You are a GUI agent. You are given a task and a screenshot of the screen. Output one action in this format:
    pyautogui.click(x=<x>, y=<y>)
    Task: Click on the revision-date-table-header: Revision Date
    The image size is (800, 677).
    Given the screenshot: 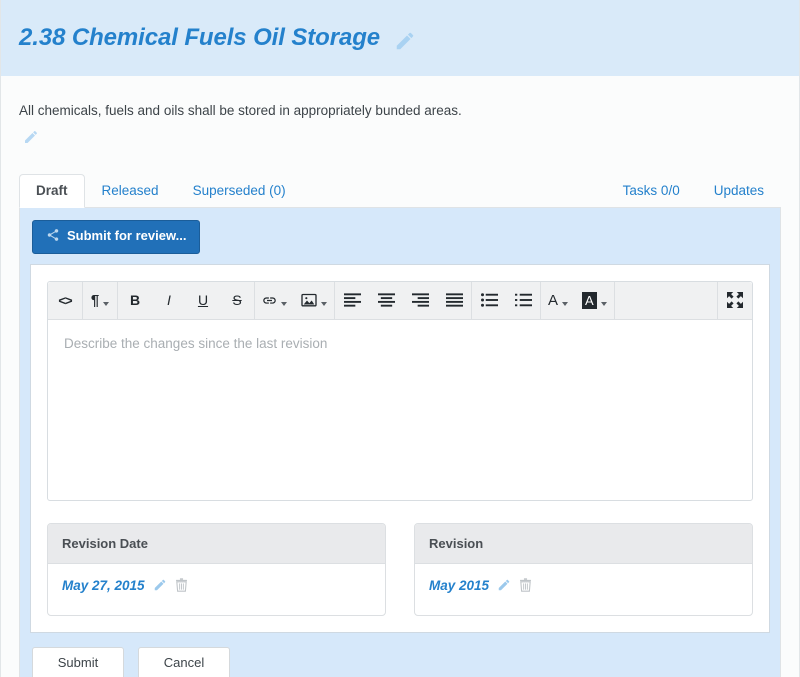 What is the action you would take?
    pyautogui.click(x=216, y=543)
    